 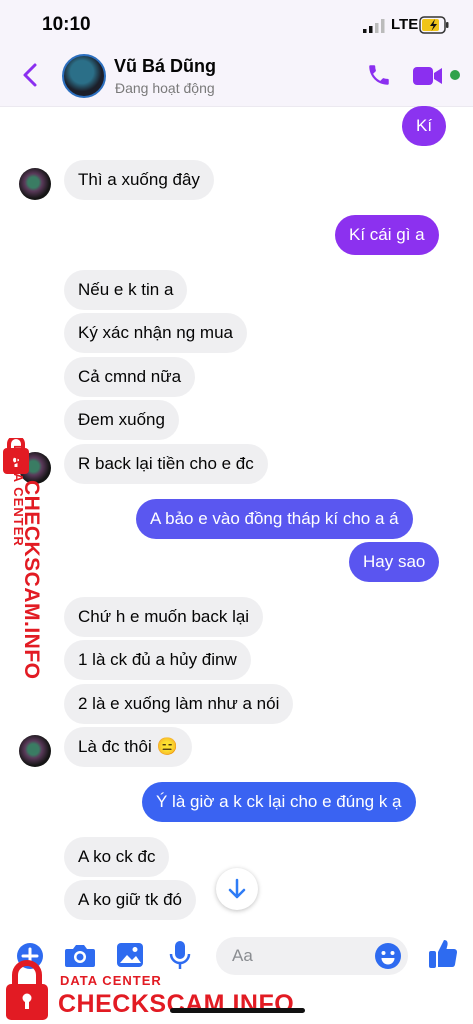 What do you see at coordinates (157, 660) in the screenshot?
I see `message-bubble-incoming: 1 là ck đủ a hủy đinw` at bounding box center [157, 660].